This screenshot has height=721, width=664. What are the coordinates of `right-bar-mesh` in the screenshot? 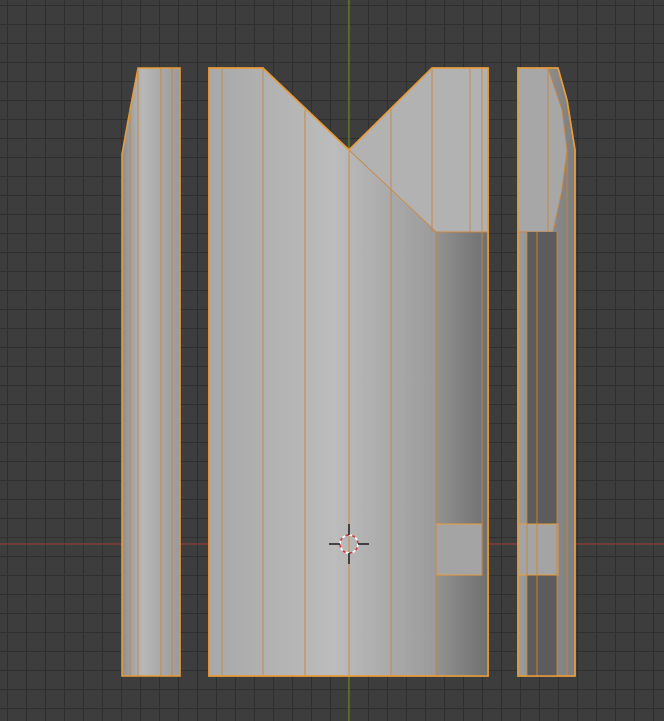 It's located at (546, 372).